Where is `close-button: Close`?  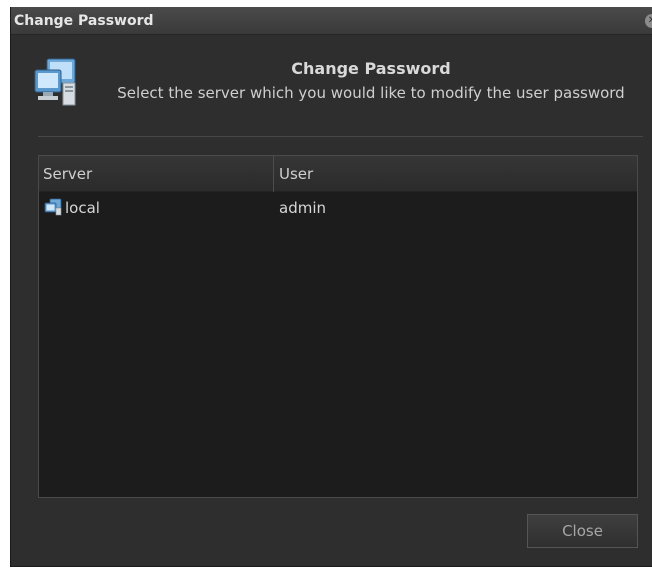 close-button: Close is located at coordinates (582, 531).